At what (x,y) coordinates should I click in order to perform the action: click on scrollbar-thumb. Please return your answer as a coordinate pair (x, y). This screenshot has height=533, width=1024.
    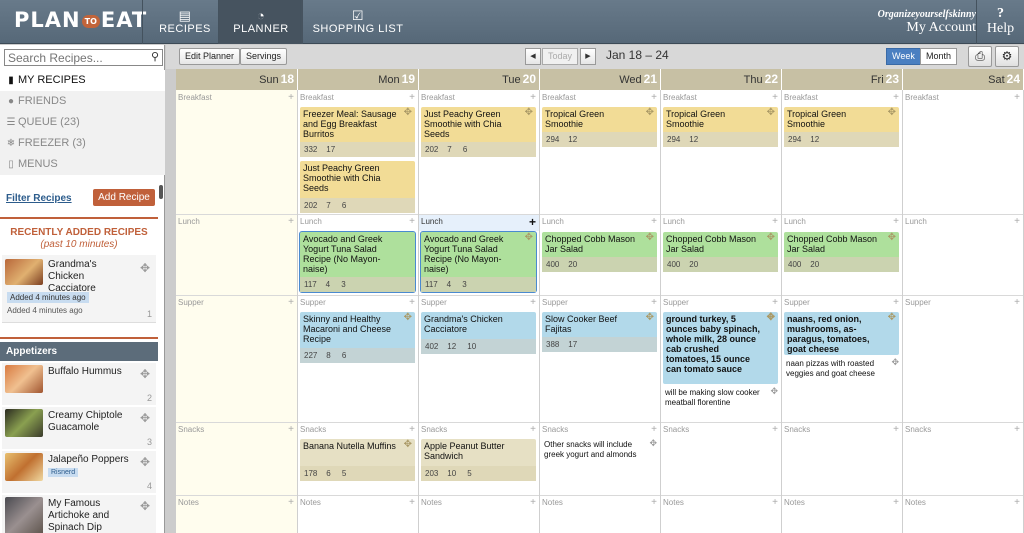
    Looking at the image, I should click on (161, 192).